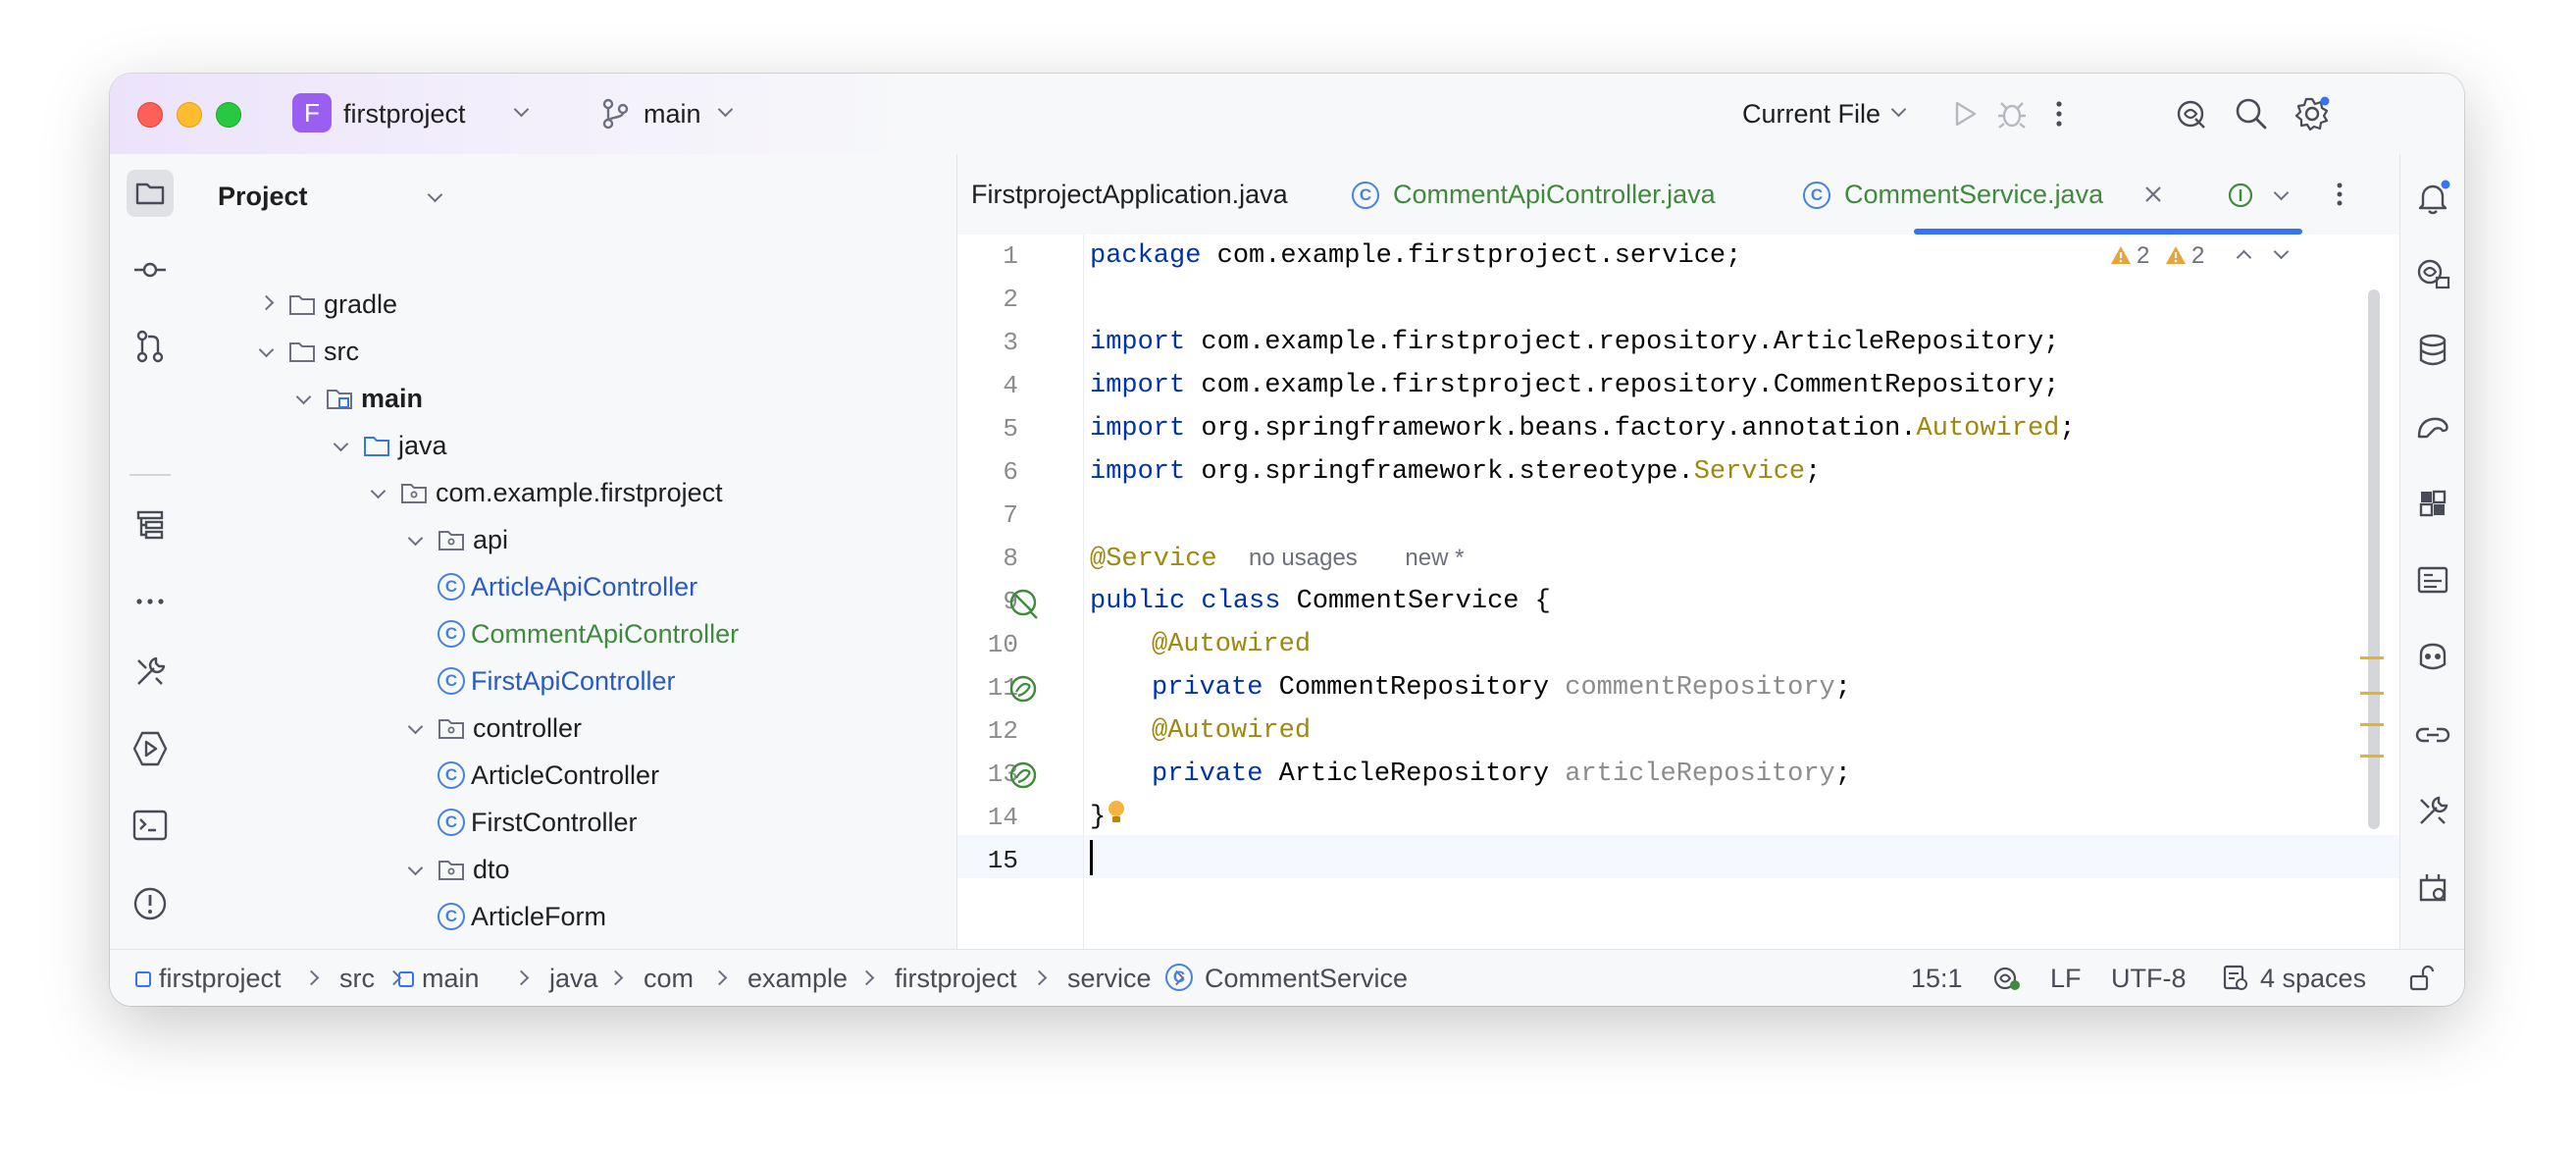  Describe the element at coordinates (2420, 979) in the screenshot. I see `unlocked-icon` at that location.